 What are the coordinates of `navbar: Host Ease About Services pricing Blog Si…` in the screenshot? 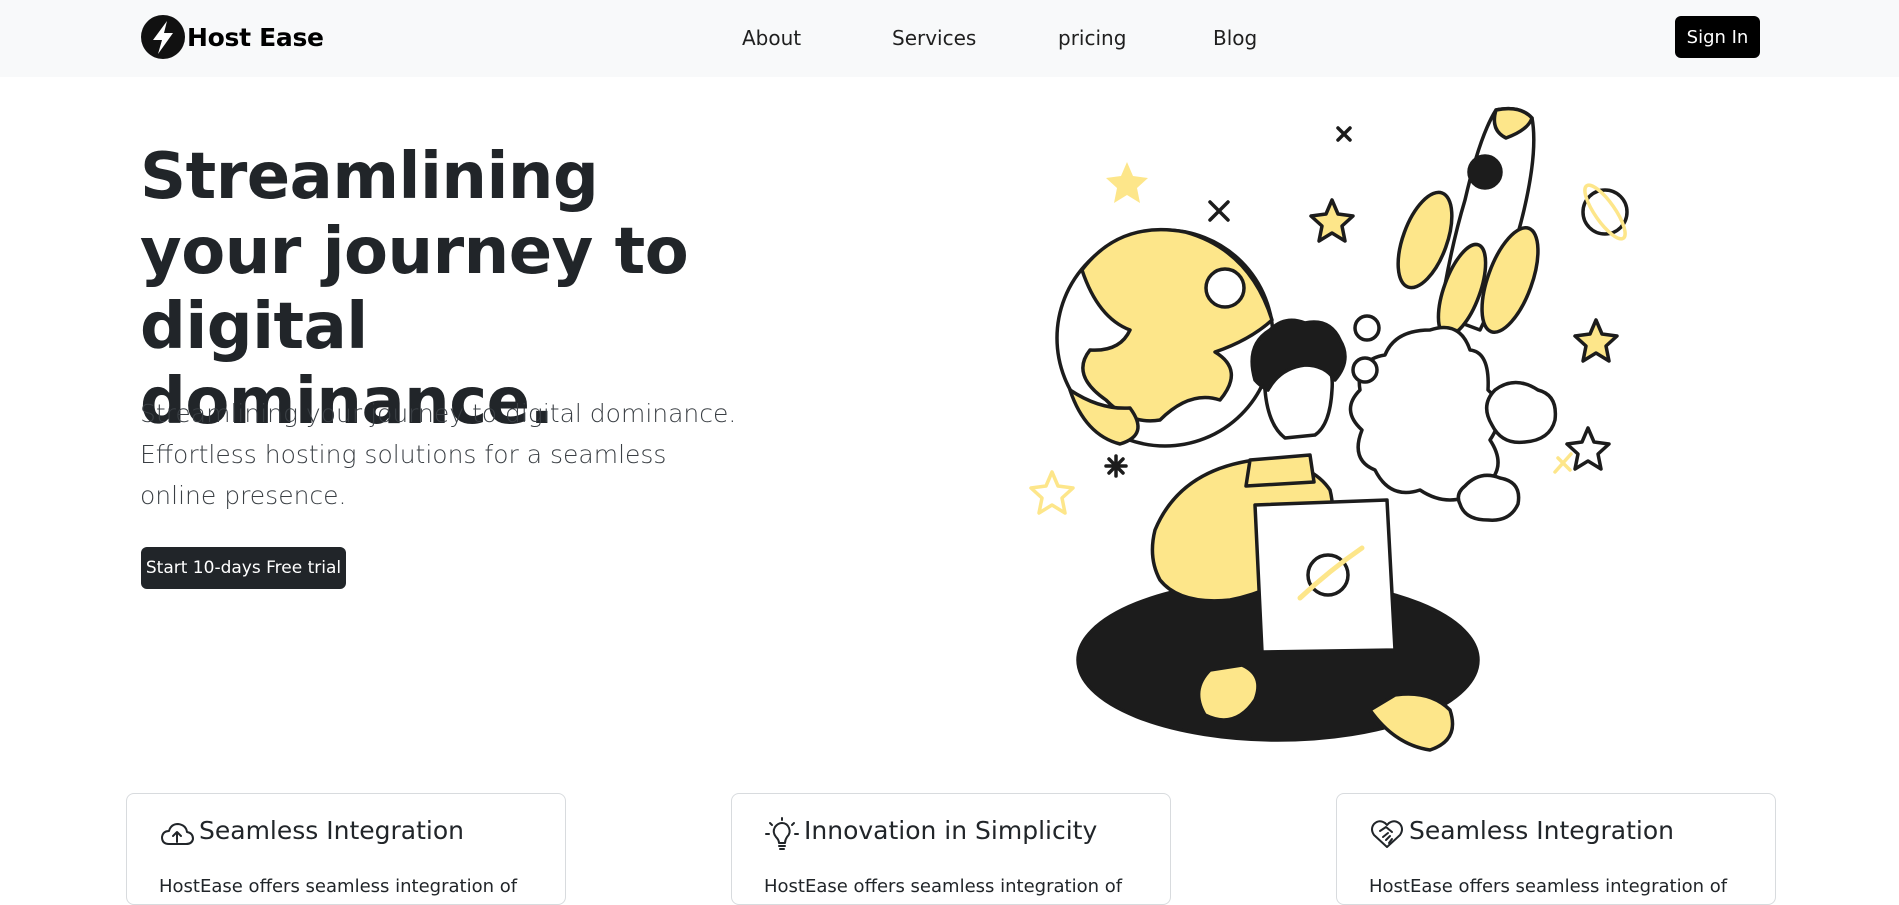 It's located at (949, 38).